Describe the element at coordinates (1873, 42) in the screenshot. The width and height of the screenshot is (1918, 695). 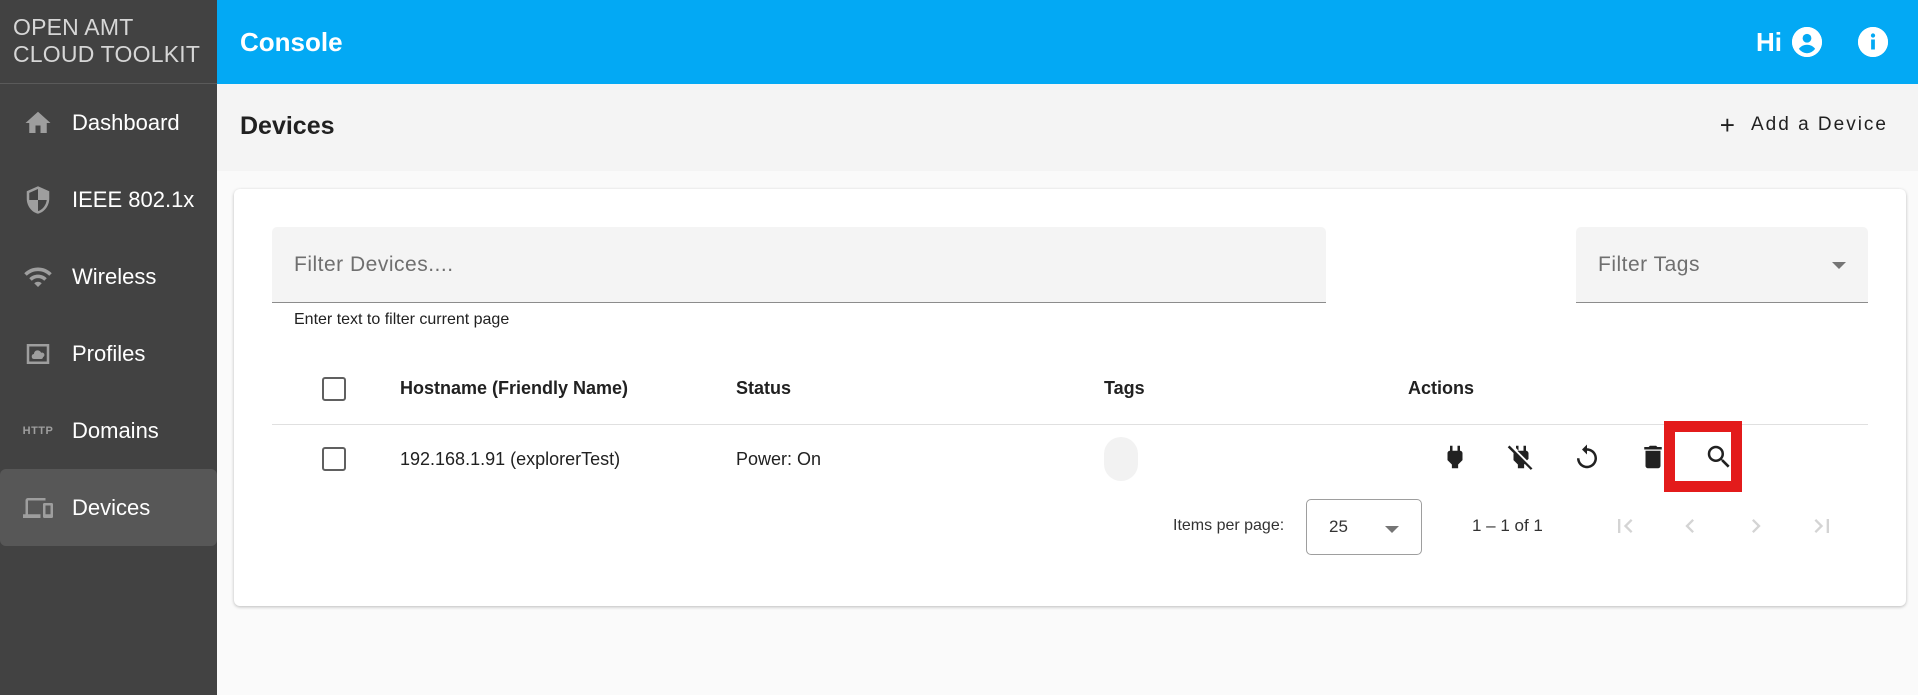
I see `info-icon` at that location.